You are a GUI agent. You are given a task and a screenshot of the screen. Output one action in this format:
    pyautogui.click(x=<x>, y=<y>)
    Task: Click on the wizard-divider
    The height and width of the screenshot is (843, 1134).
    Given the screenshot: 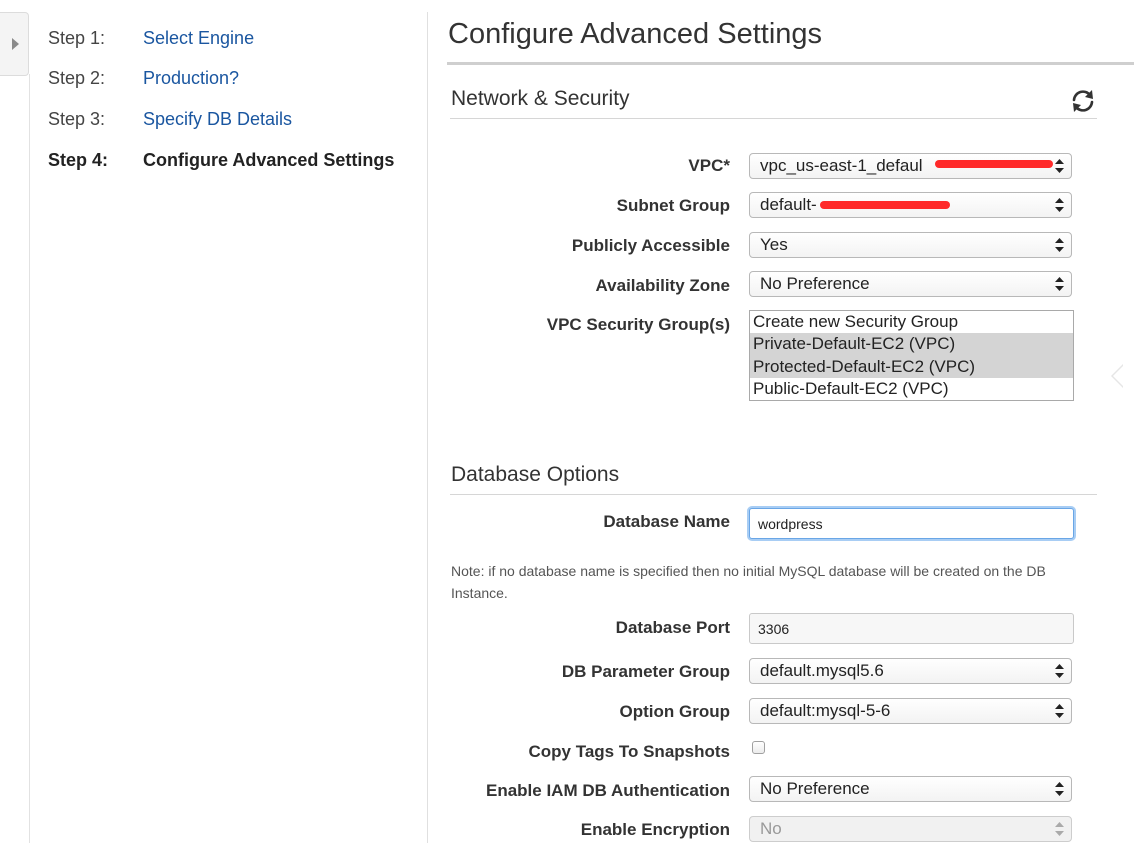 What is the action you would take?
    pyautogui.click(x=427, y=427)
    